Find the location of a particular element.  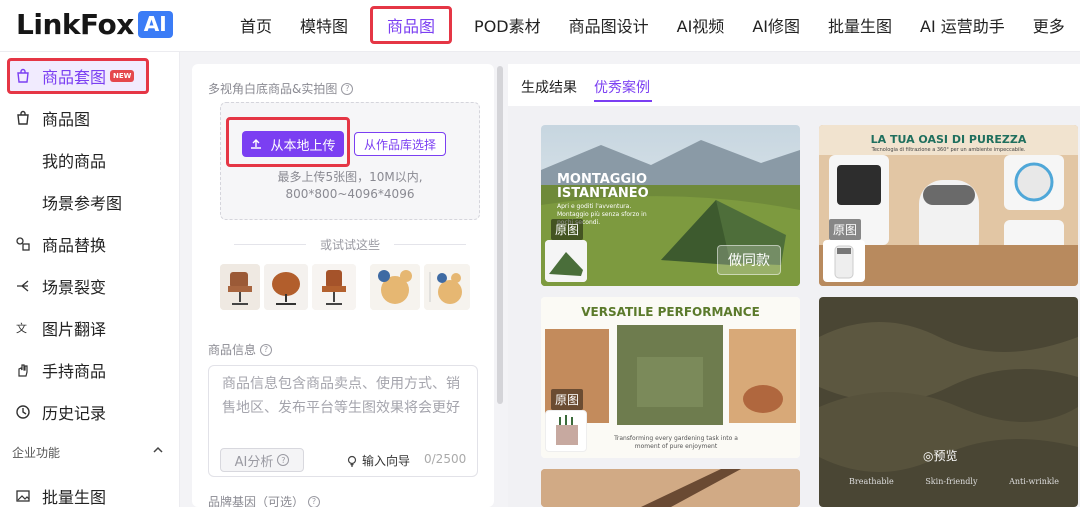

sidebar-item-label: 场景裂变 is located at coordinates (74, 287).